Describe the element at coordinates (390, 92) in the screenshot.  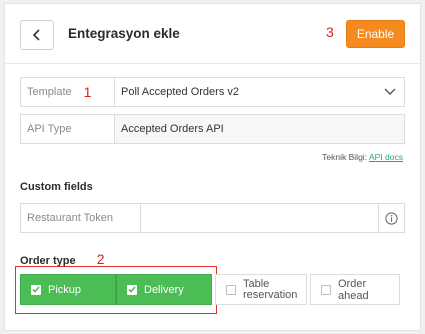
I see `chevron-down-icon` at that location.